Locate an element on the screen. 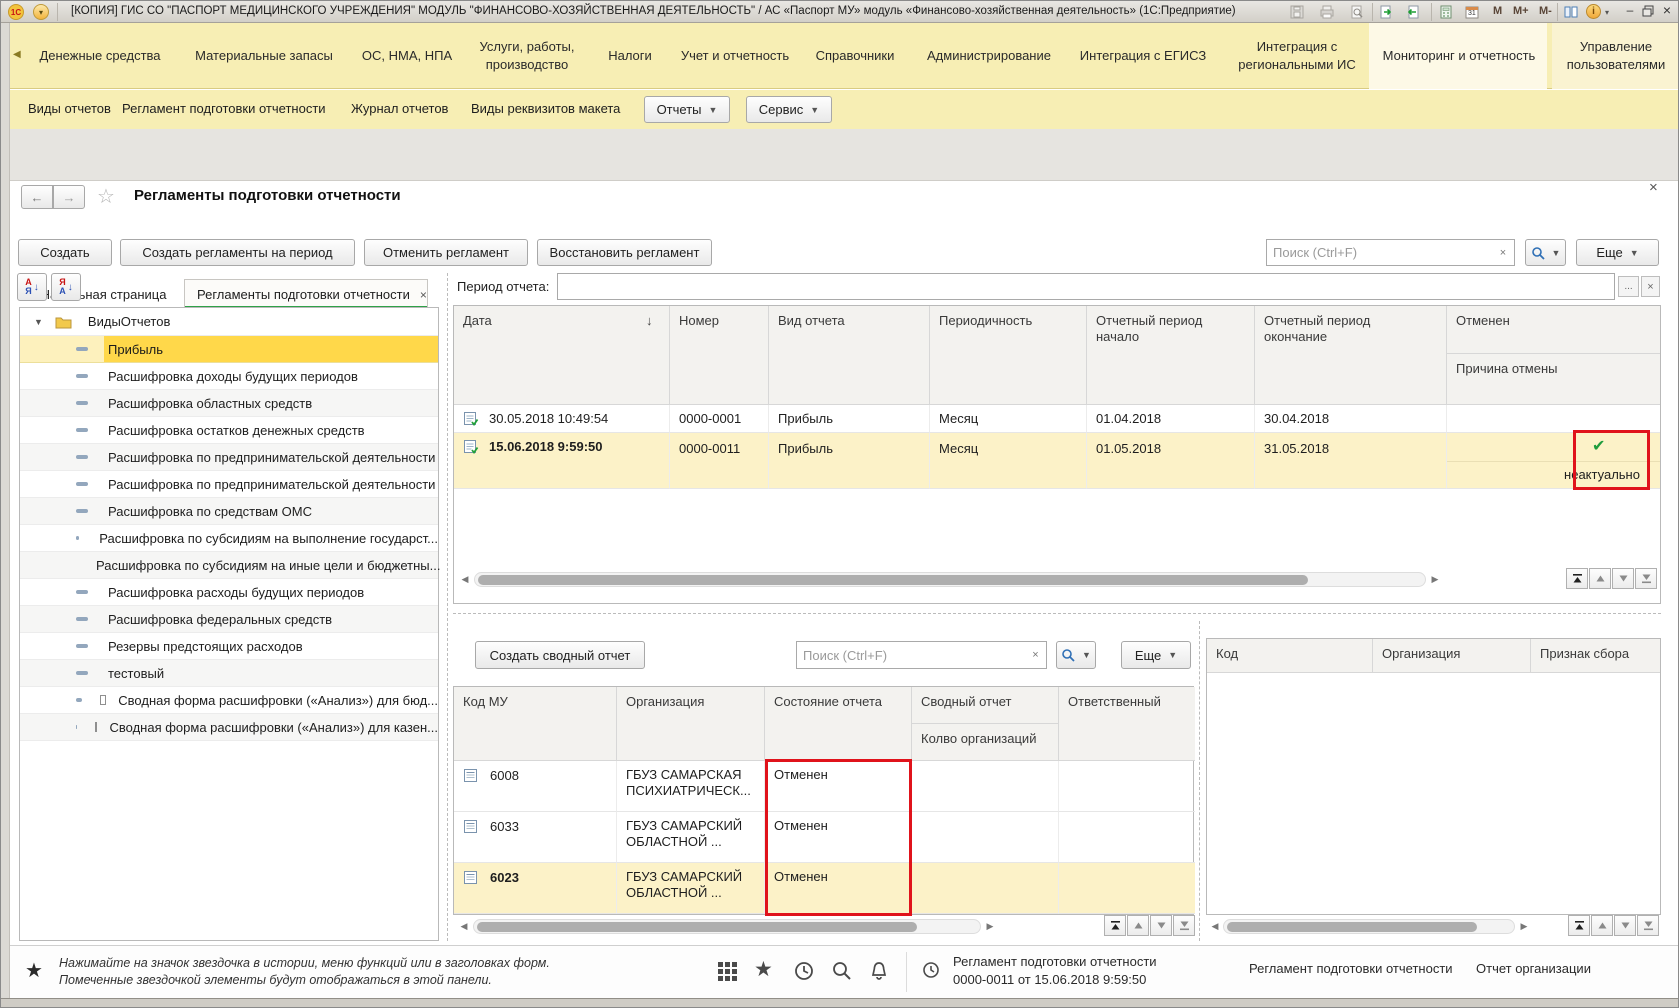  m-button: M is located at coordinates (1497, 11).